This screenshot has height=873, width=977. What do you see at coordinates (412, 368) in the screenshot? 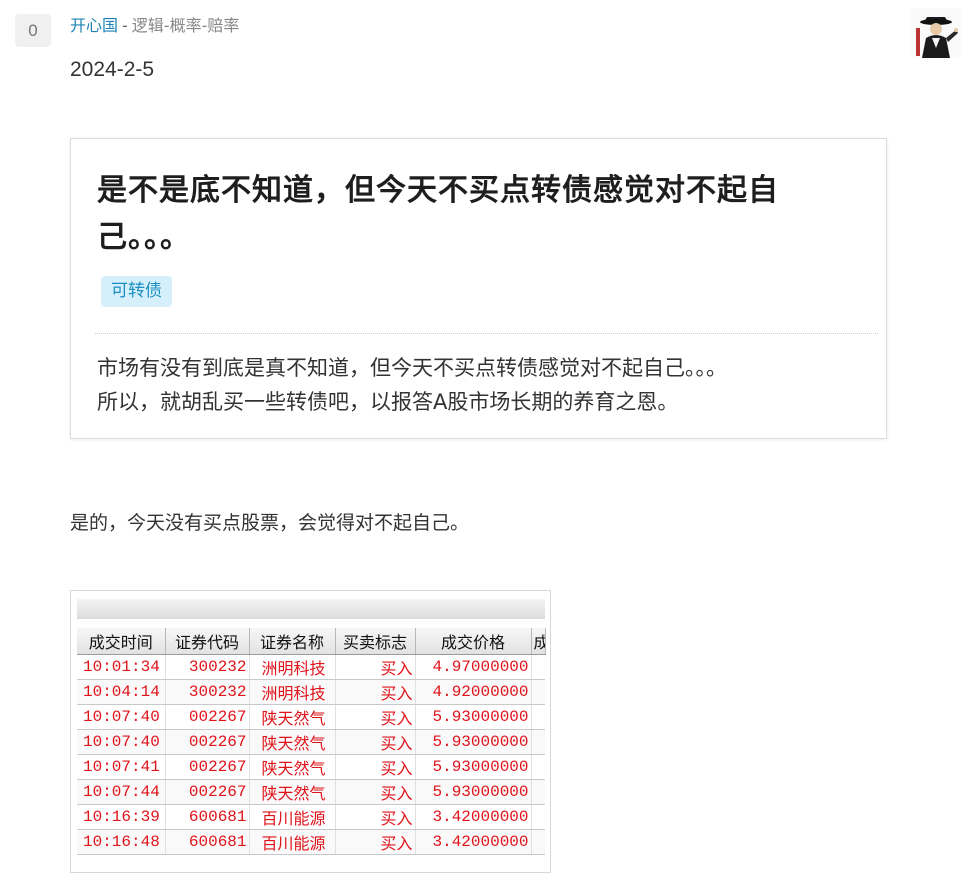
I see `excerpt-line: 市场有没有到底是真不知道，但今天不买点转债感觉对不起自己。。。` at bounding box center [412, 368].